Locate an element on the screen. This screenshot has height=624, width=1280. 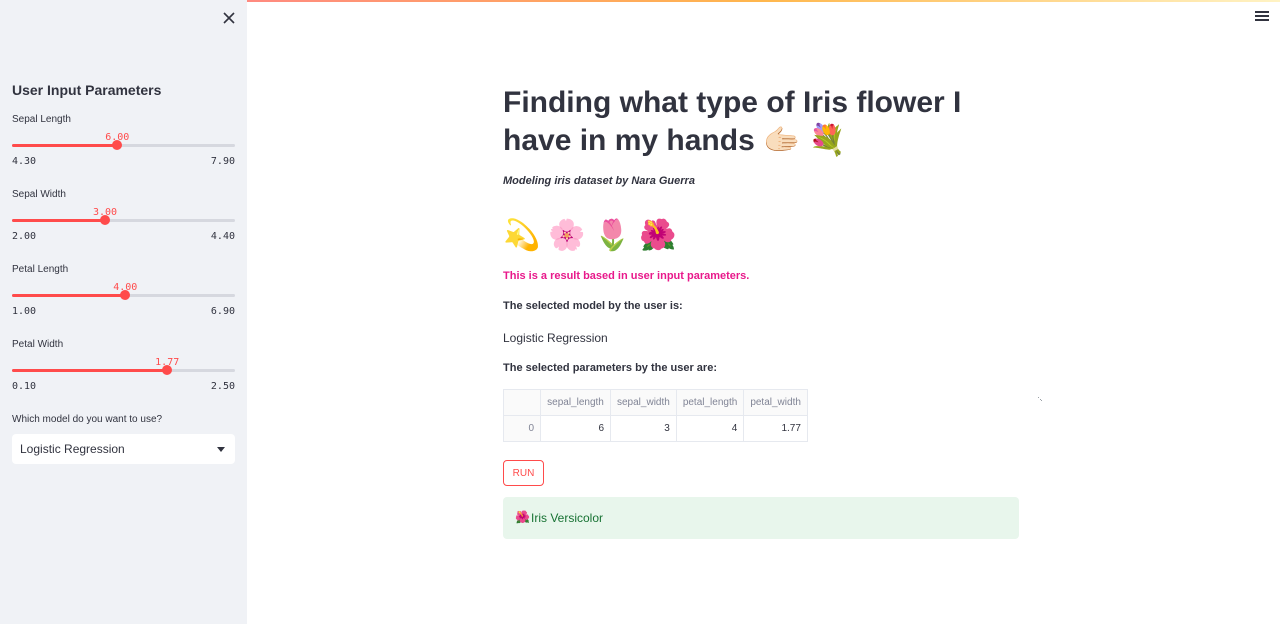
run-button: RUN is located at coordinates (523, 473).